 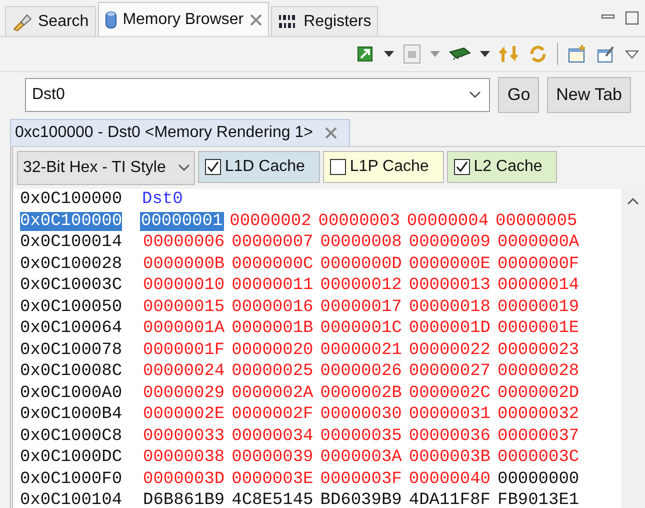 What do you see at coordinates (538, 286) in the screenshot?
I see `memory-value-cell: 00000014` at bounding box center [538, 286].